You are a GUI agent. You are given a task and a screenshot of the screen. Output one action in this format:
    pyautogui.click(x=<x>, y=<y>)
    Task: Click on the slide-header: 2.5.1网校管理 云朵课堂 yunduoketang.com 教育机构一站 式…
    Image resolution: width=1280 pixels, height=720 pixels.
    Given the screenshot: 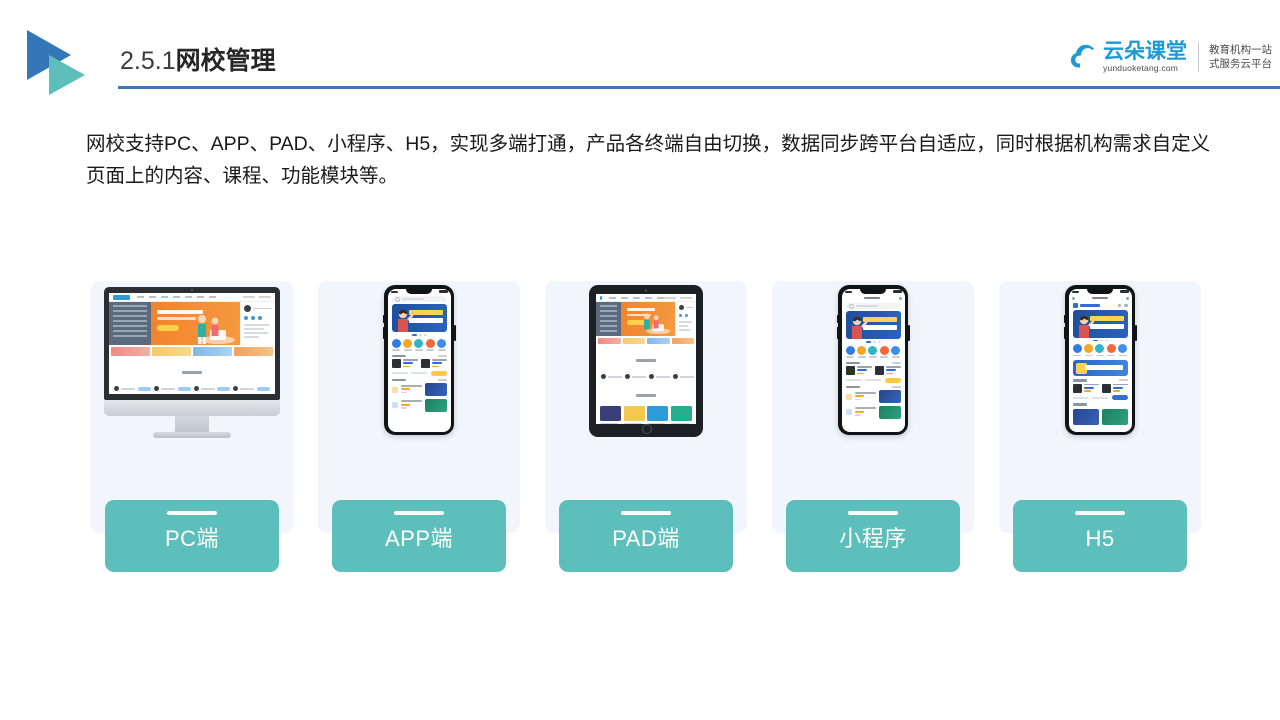 What is the action you would take?
    pyautogui.click(x=640, y=50)
    